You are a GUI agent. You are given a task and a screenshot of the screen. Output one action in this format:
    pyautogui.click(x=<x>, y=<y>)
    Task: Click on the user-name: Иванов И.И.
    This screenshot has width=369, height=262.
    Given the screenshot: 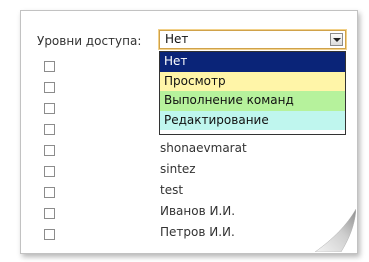 What is the action you would take?
    pyautogui.click(x=198, y=211)
    